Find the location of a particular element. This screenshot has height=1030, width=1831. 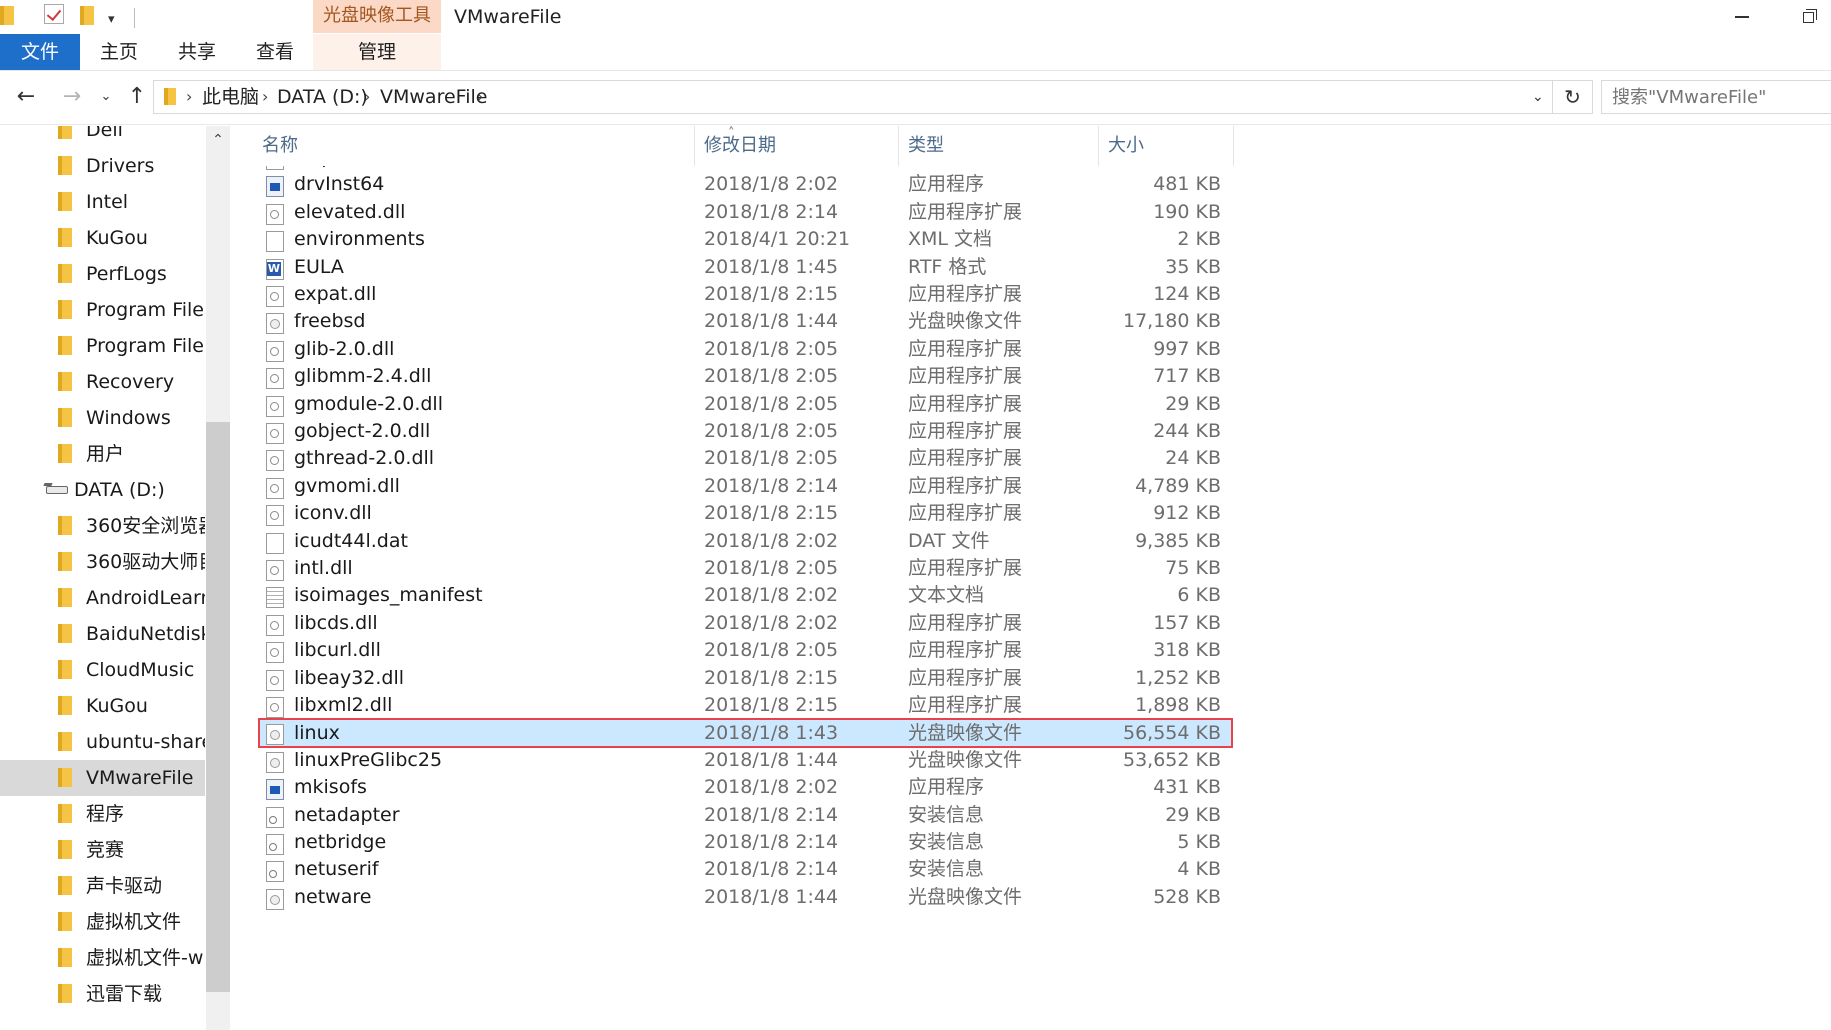

file-size: 157 KB is located at coordinates (1187, 622).